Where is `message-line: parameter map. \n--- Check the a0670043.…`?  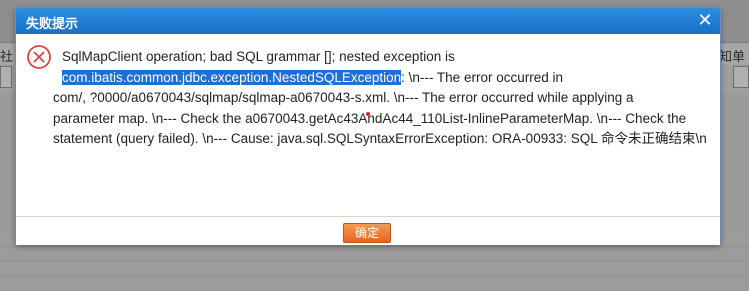
message-line: parameter map. \n--- Check the a0670043.… is located at coordinates (373, 119).